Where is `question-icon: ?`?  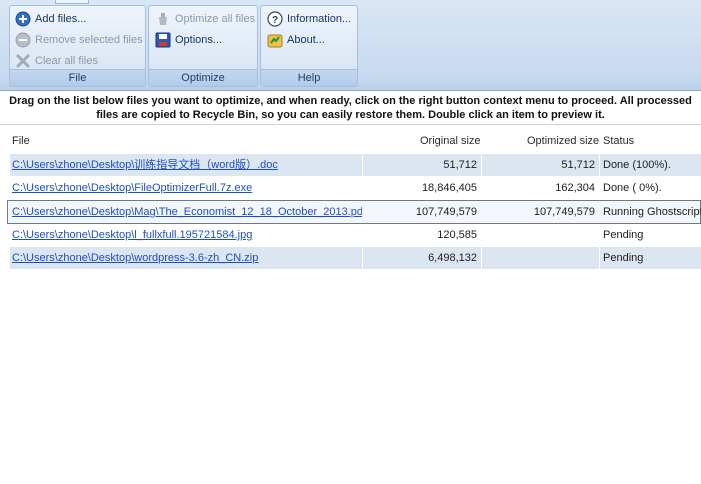
question-icon: ? is located at coordinates (275, 19).